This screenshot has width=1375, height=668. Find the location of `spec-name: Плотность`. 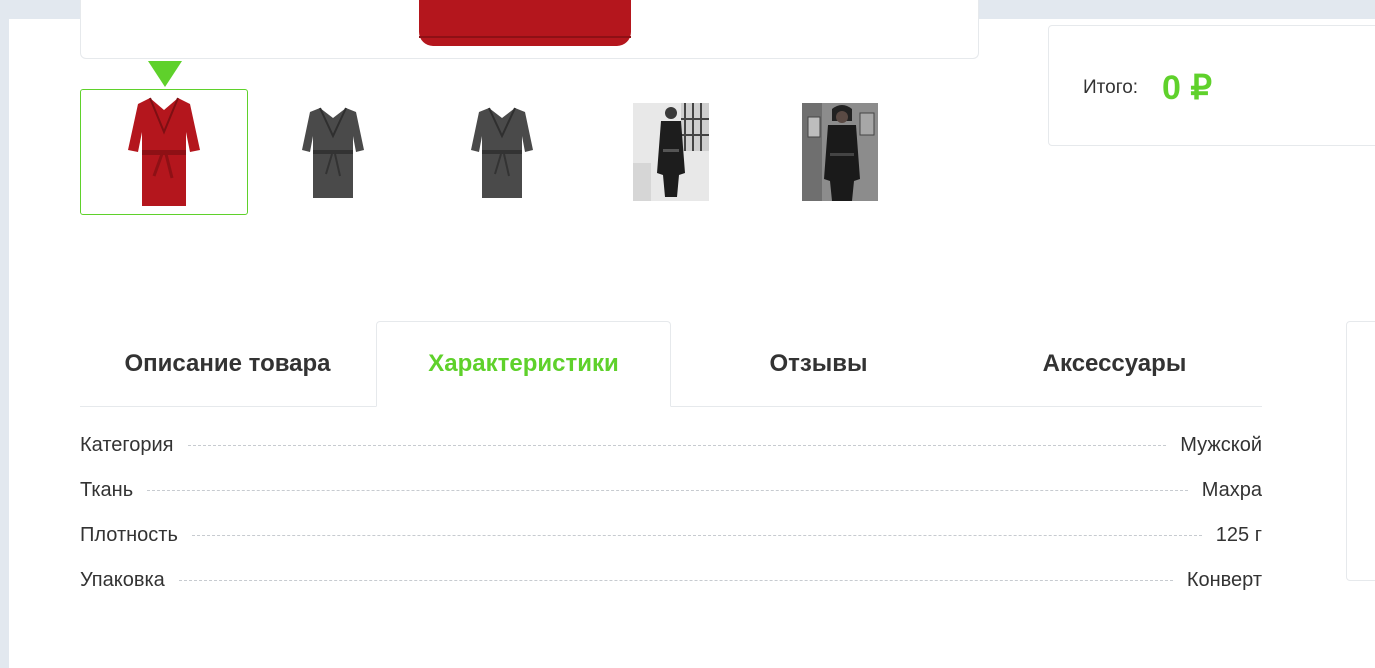

spec-name: Плотность is located at coordinates (129, 535).